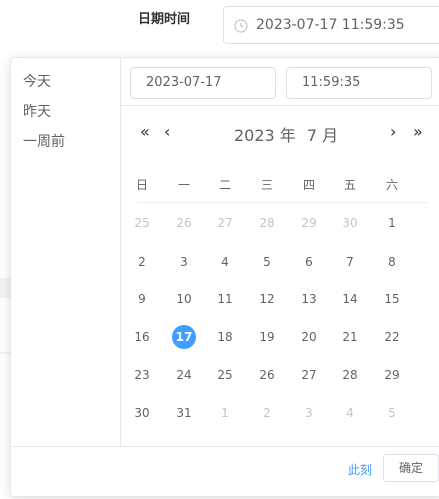 The image size is (439, 499). Describe the element at coordinates (184, 299) in the screenshot. I see `calendar-day: 10` at that location.